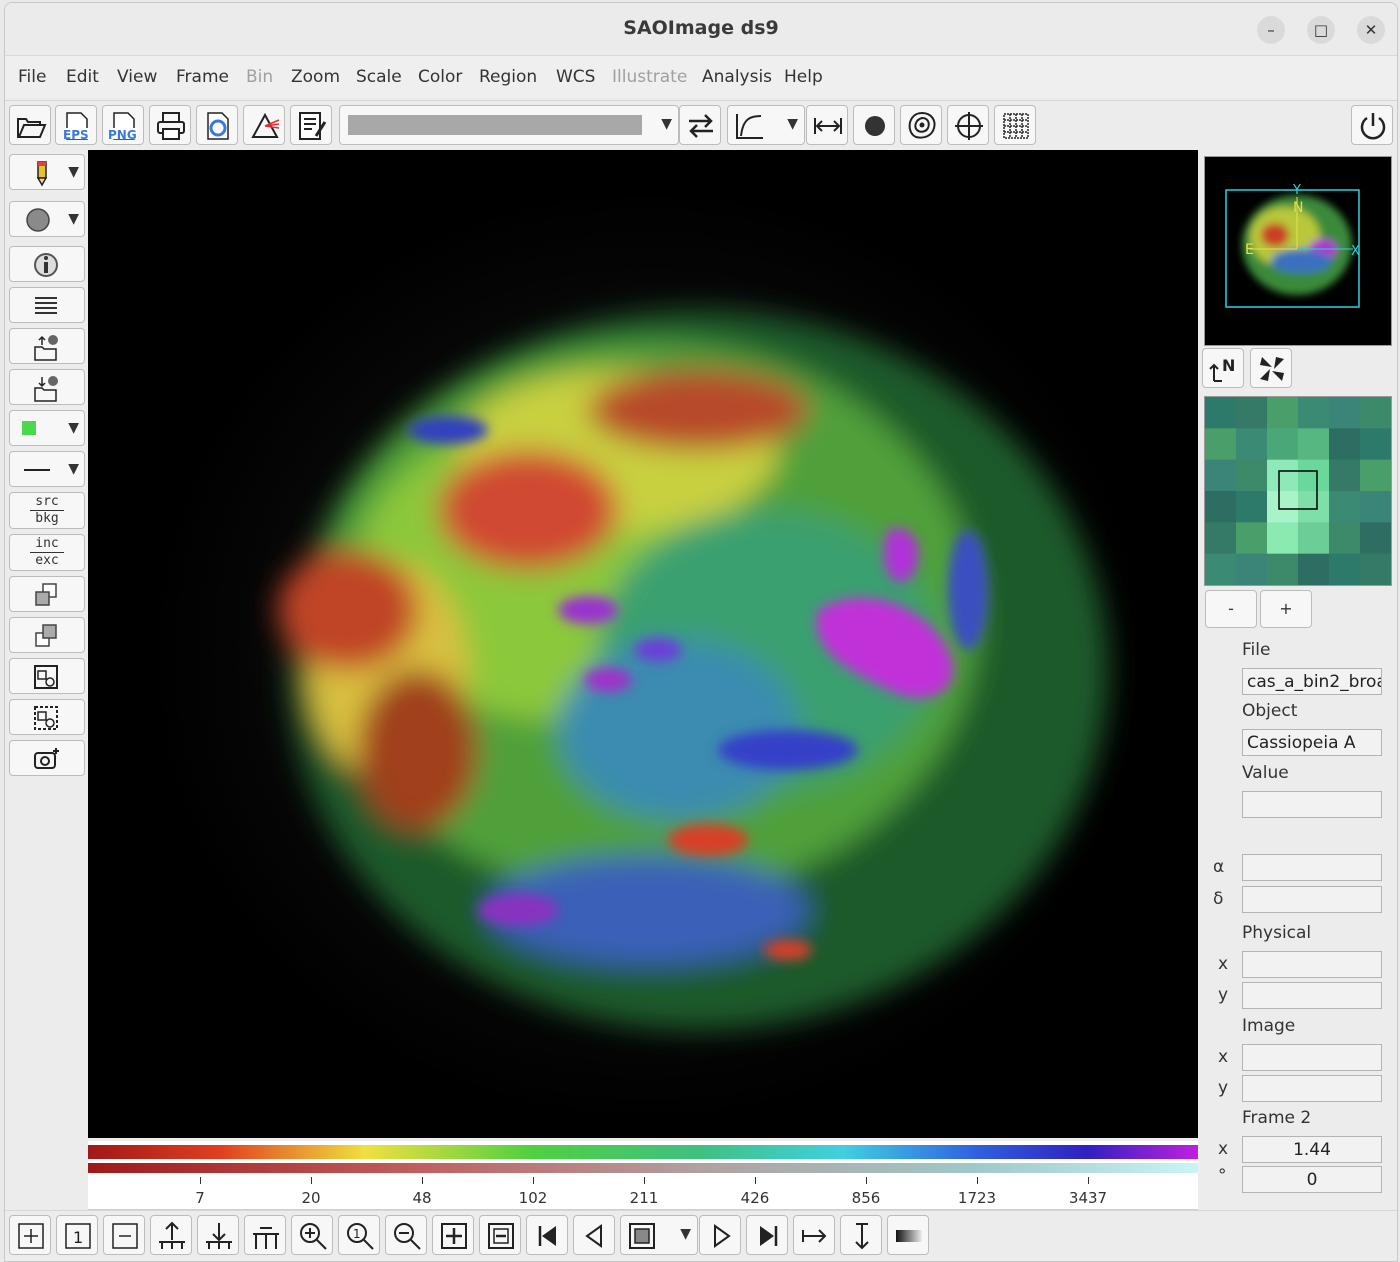  Describe the element at coordinates (1312, 1057) in the screenshot. I see `image-x-field` at that location.